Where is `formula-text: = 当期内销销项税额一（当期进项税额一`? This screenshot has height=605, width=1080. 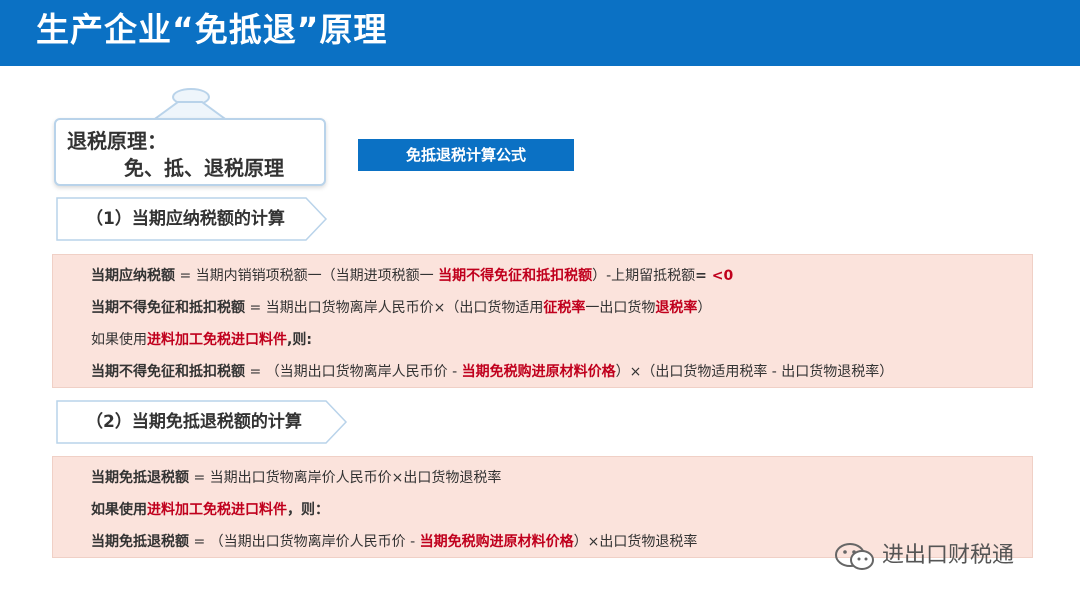 formula-text: = 当期内销销项税额一（当期进项税额一 is located at coordinates (307, 276).